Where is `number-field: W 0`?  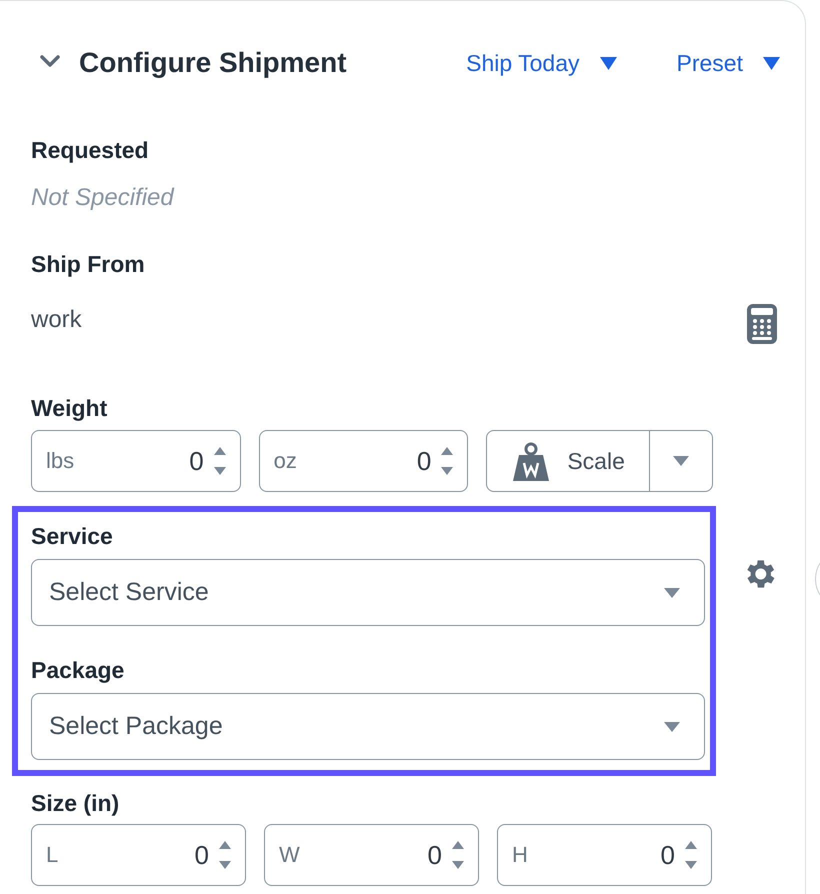 number-field: W 0 is located at coordinates (371, 855).